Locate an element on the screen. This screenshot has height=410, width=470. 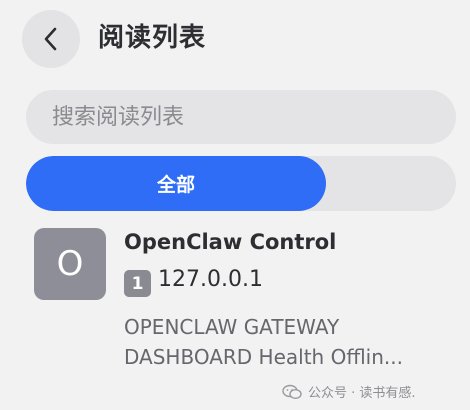
watermark: 公众号 · 读书有感. is located at coordinates (349, 391).